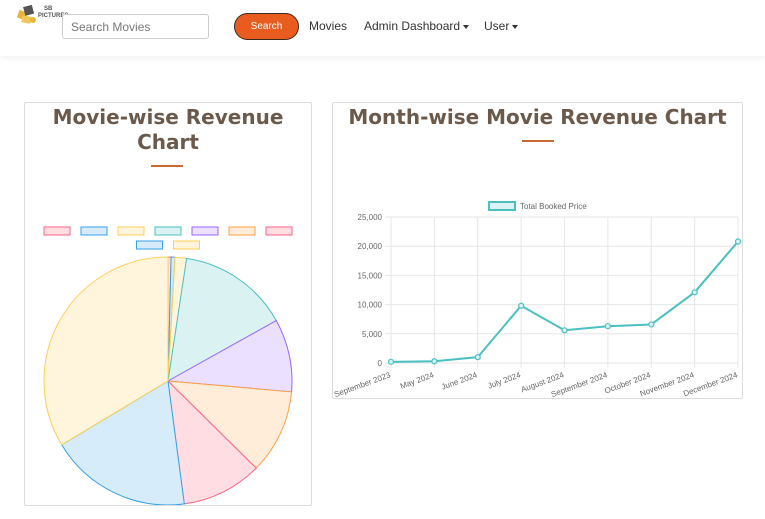 The height and width of the screenshot is (519, 765). I want to click on nav-link-admin-dashboard: Admin Dashboard, so click(417, 26).